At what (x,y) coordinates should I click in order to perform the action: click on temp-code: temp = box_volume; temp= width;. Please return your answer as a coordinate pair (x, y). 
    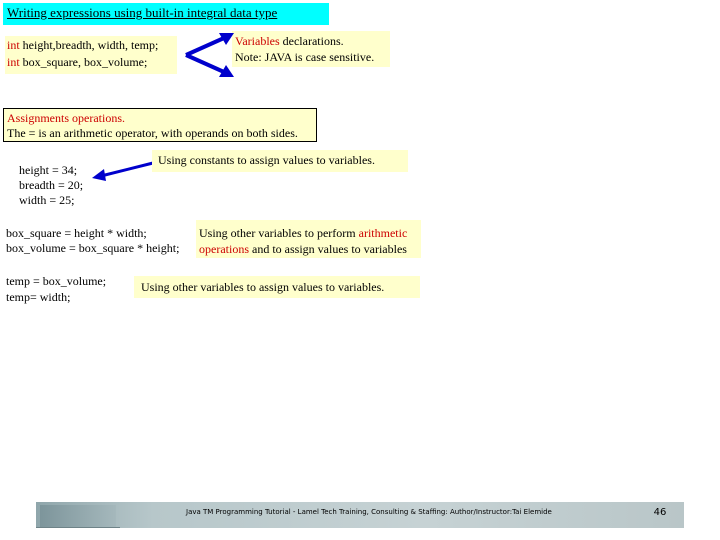
    Looking at the image, I should click on (66, 289).